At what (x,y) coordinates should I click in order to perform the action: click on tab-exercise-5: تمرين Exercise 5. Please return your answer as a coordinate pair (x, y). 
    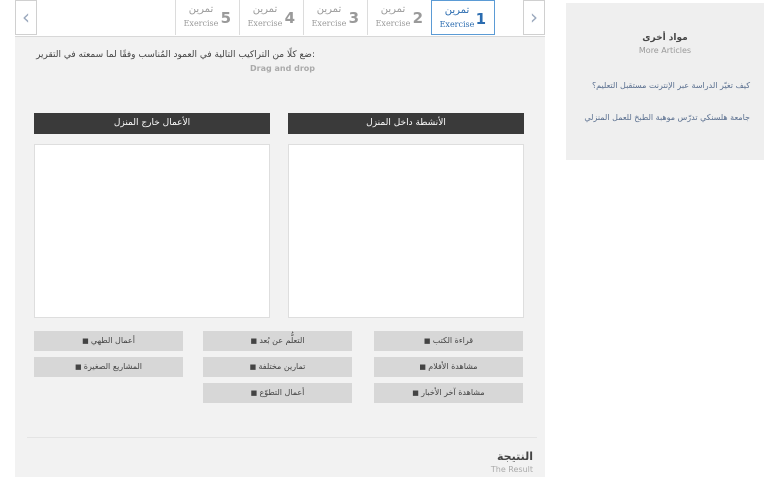
    Looking at the image, I should click on (207, 17).